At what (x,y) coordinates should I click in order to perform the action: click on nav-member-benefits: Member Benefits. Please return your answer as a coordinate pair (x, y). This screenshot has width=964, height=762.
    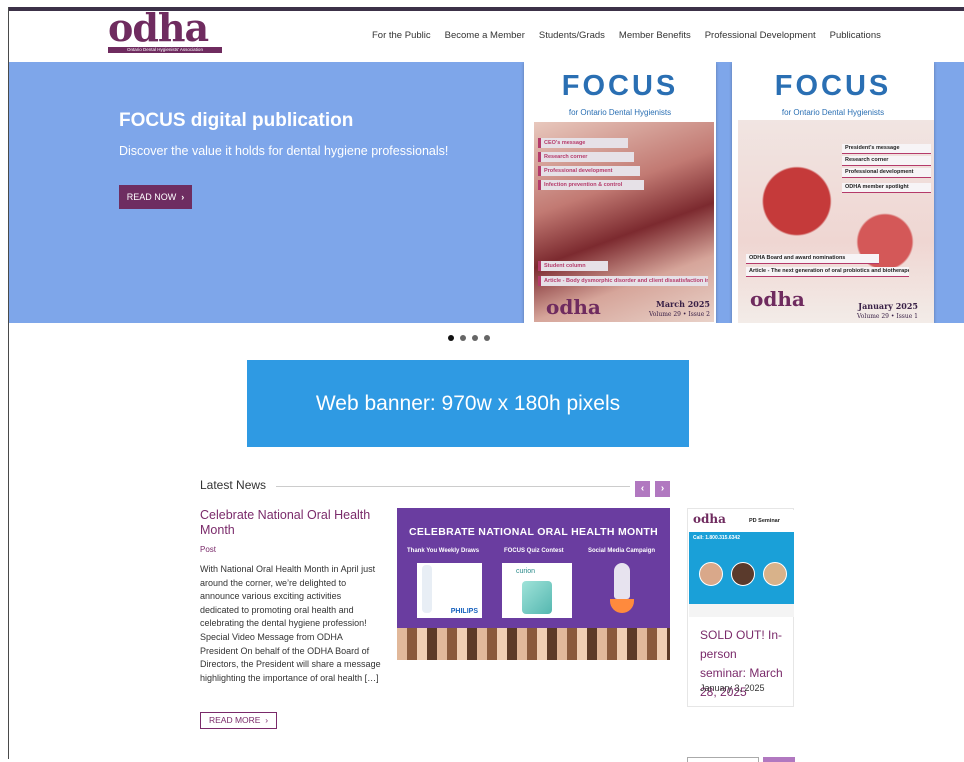
    Looking at the image, I should click on (655, 37).